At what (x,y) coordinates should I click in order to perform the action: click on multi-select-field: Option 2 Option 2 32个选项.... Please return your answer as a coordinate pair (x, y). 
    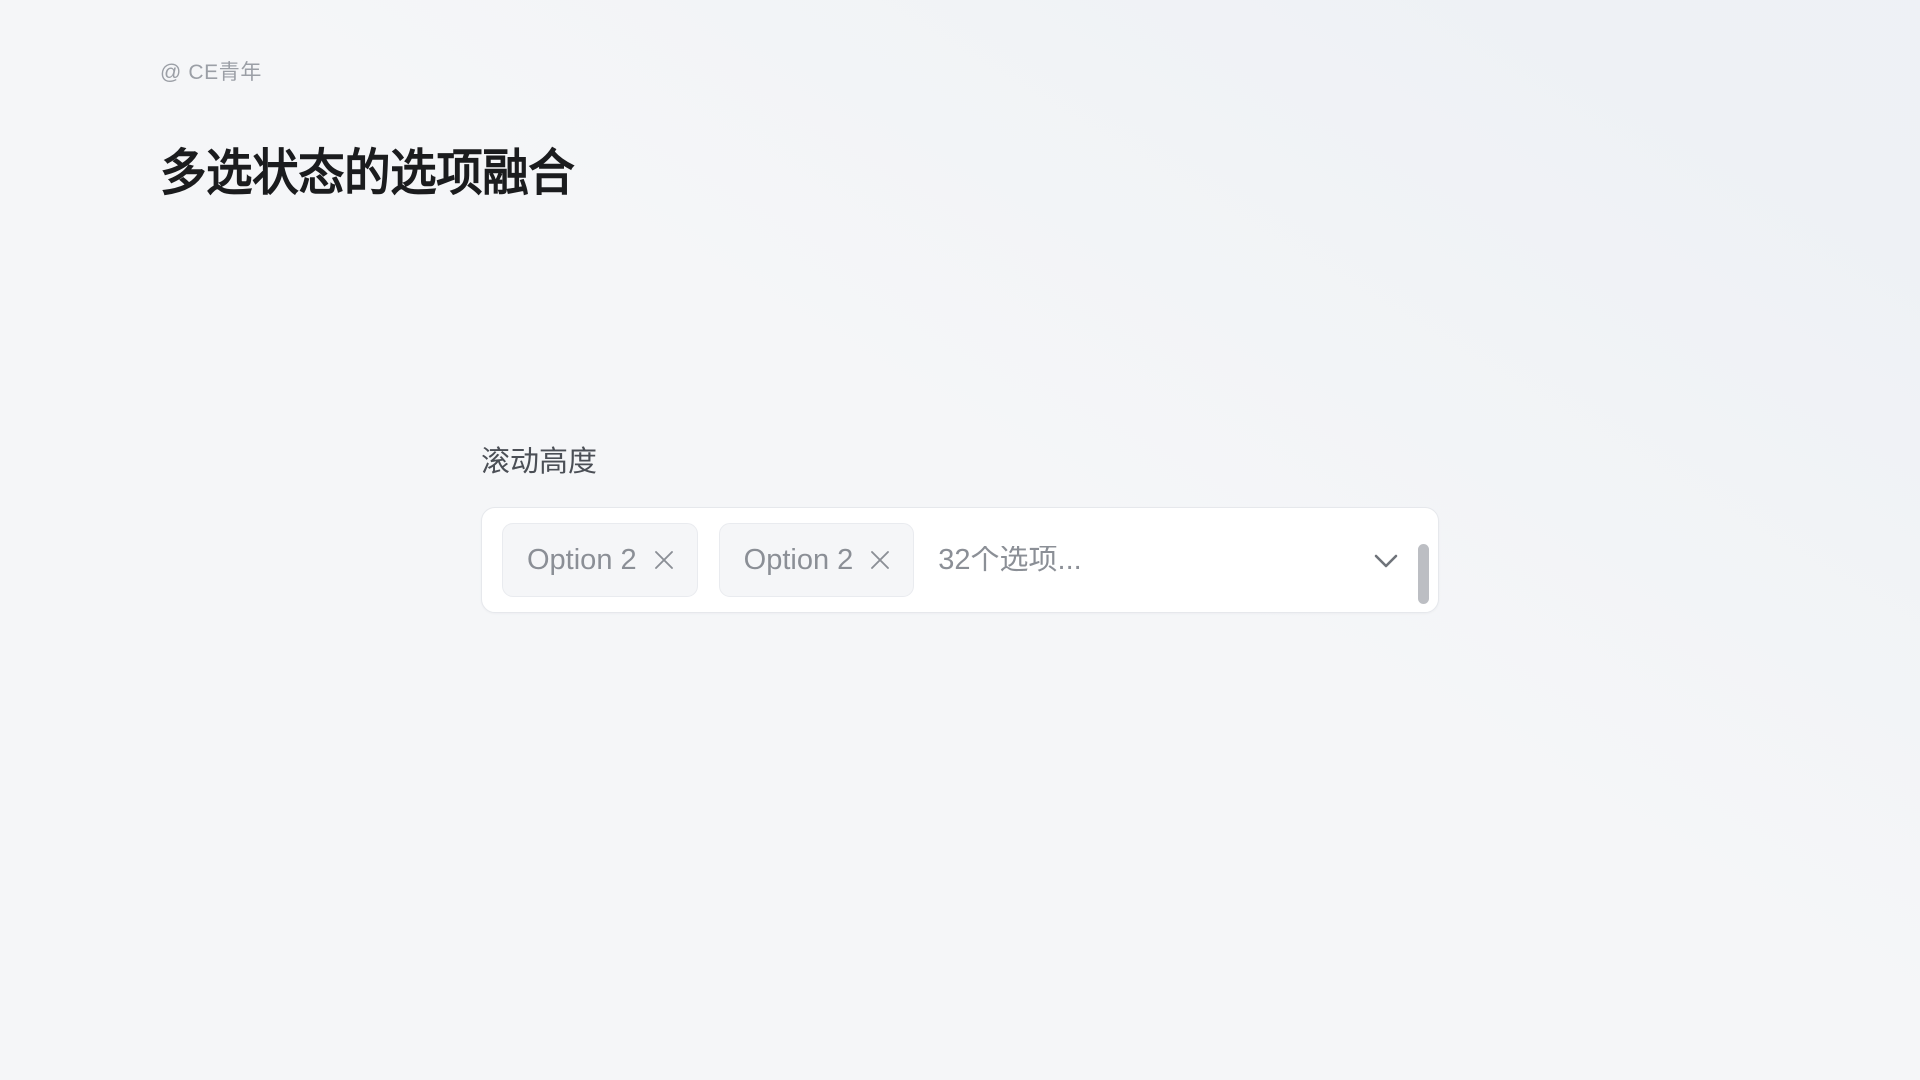
    Looking at the image, I should click on (960, 560).